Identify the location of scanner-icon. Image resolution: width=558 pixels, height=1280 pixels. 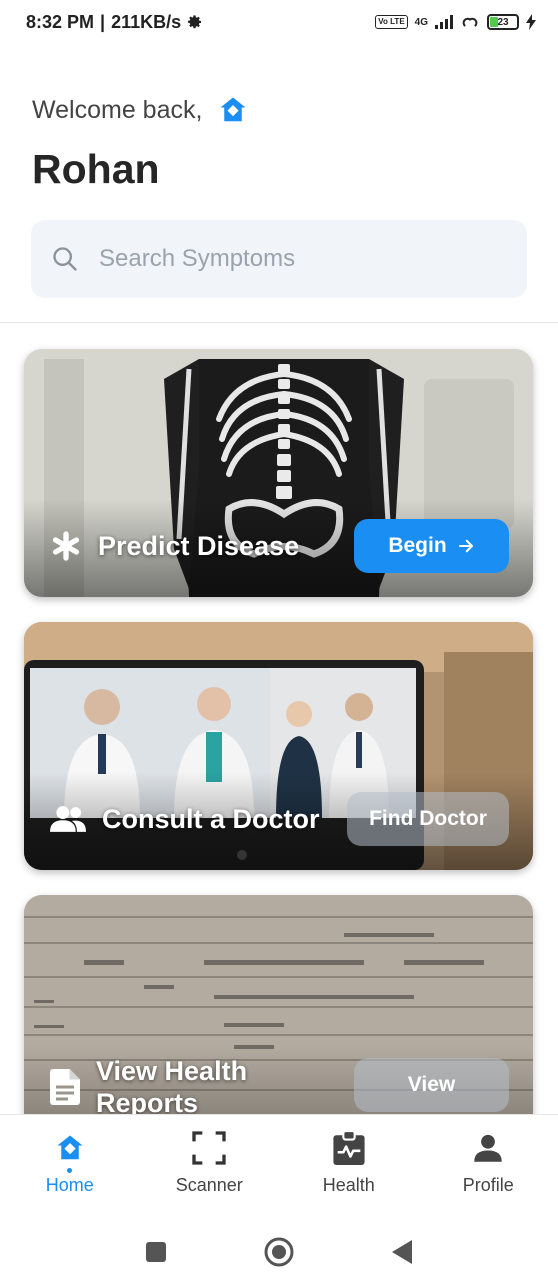
(209, 1148).